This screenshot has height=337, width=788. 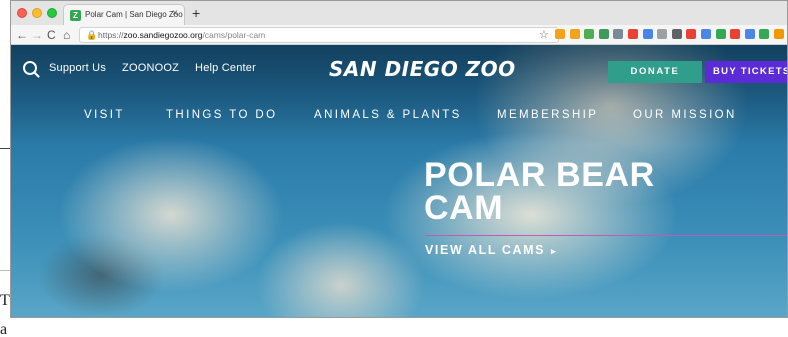 I want to click on zoonooz-link: ZOONOOZ, so click(x=150, y=68).